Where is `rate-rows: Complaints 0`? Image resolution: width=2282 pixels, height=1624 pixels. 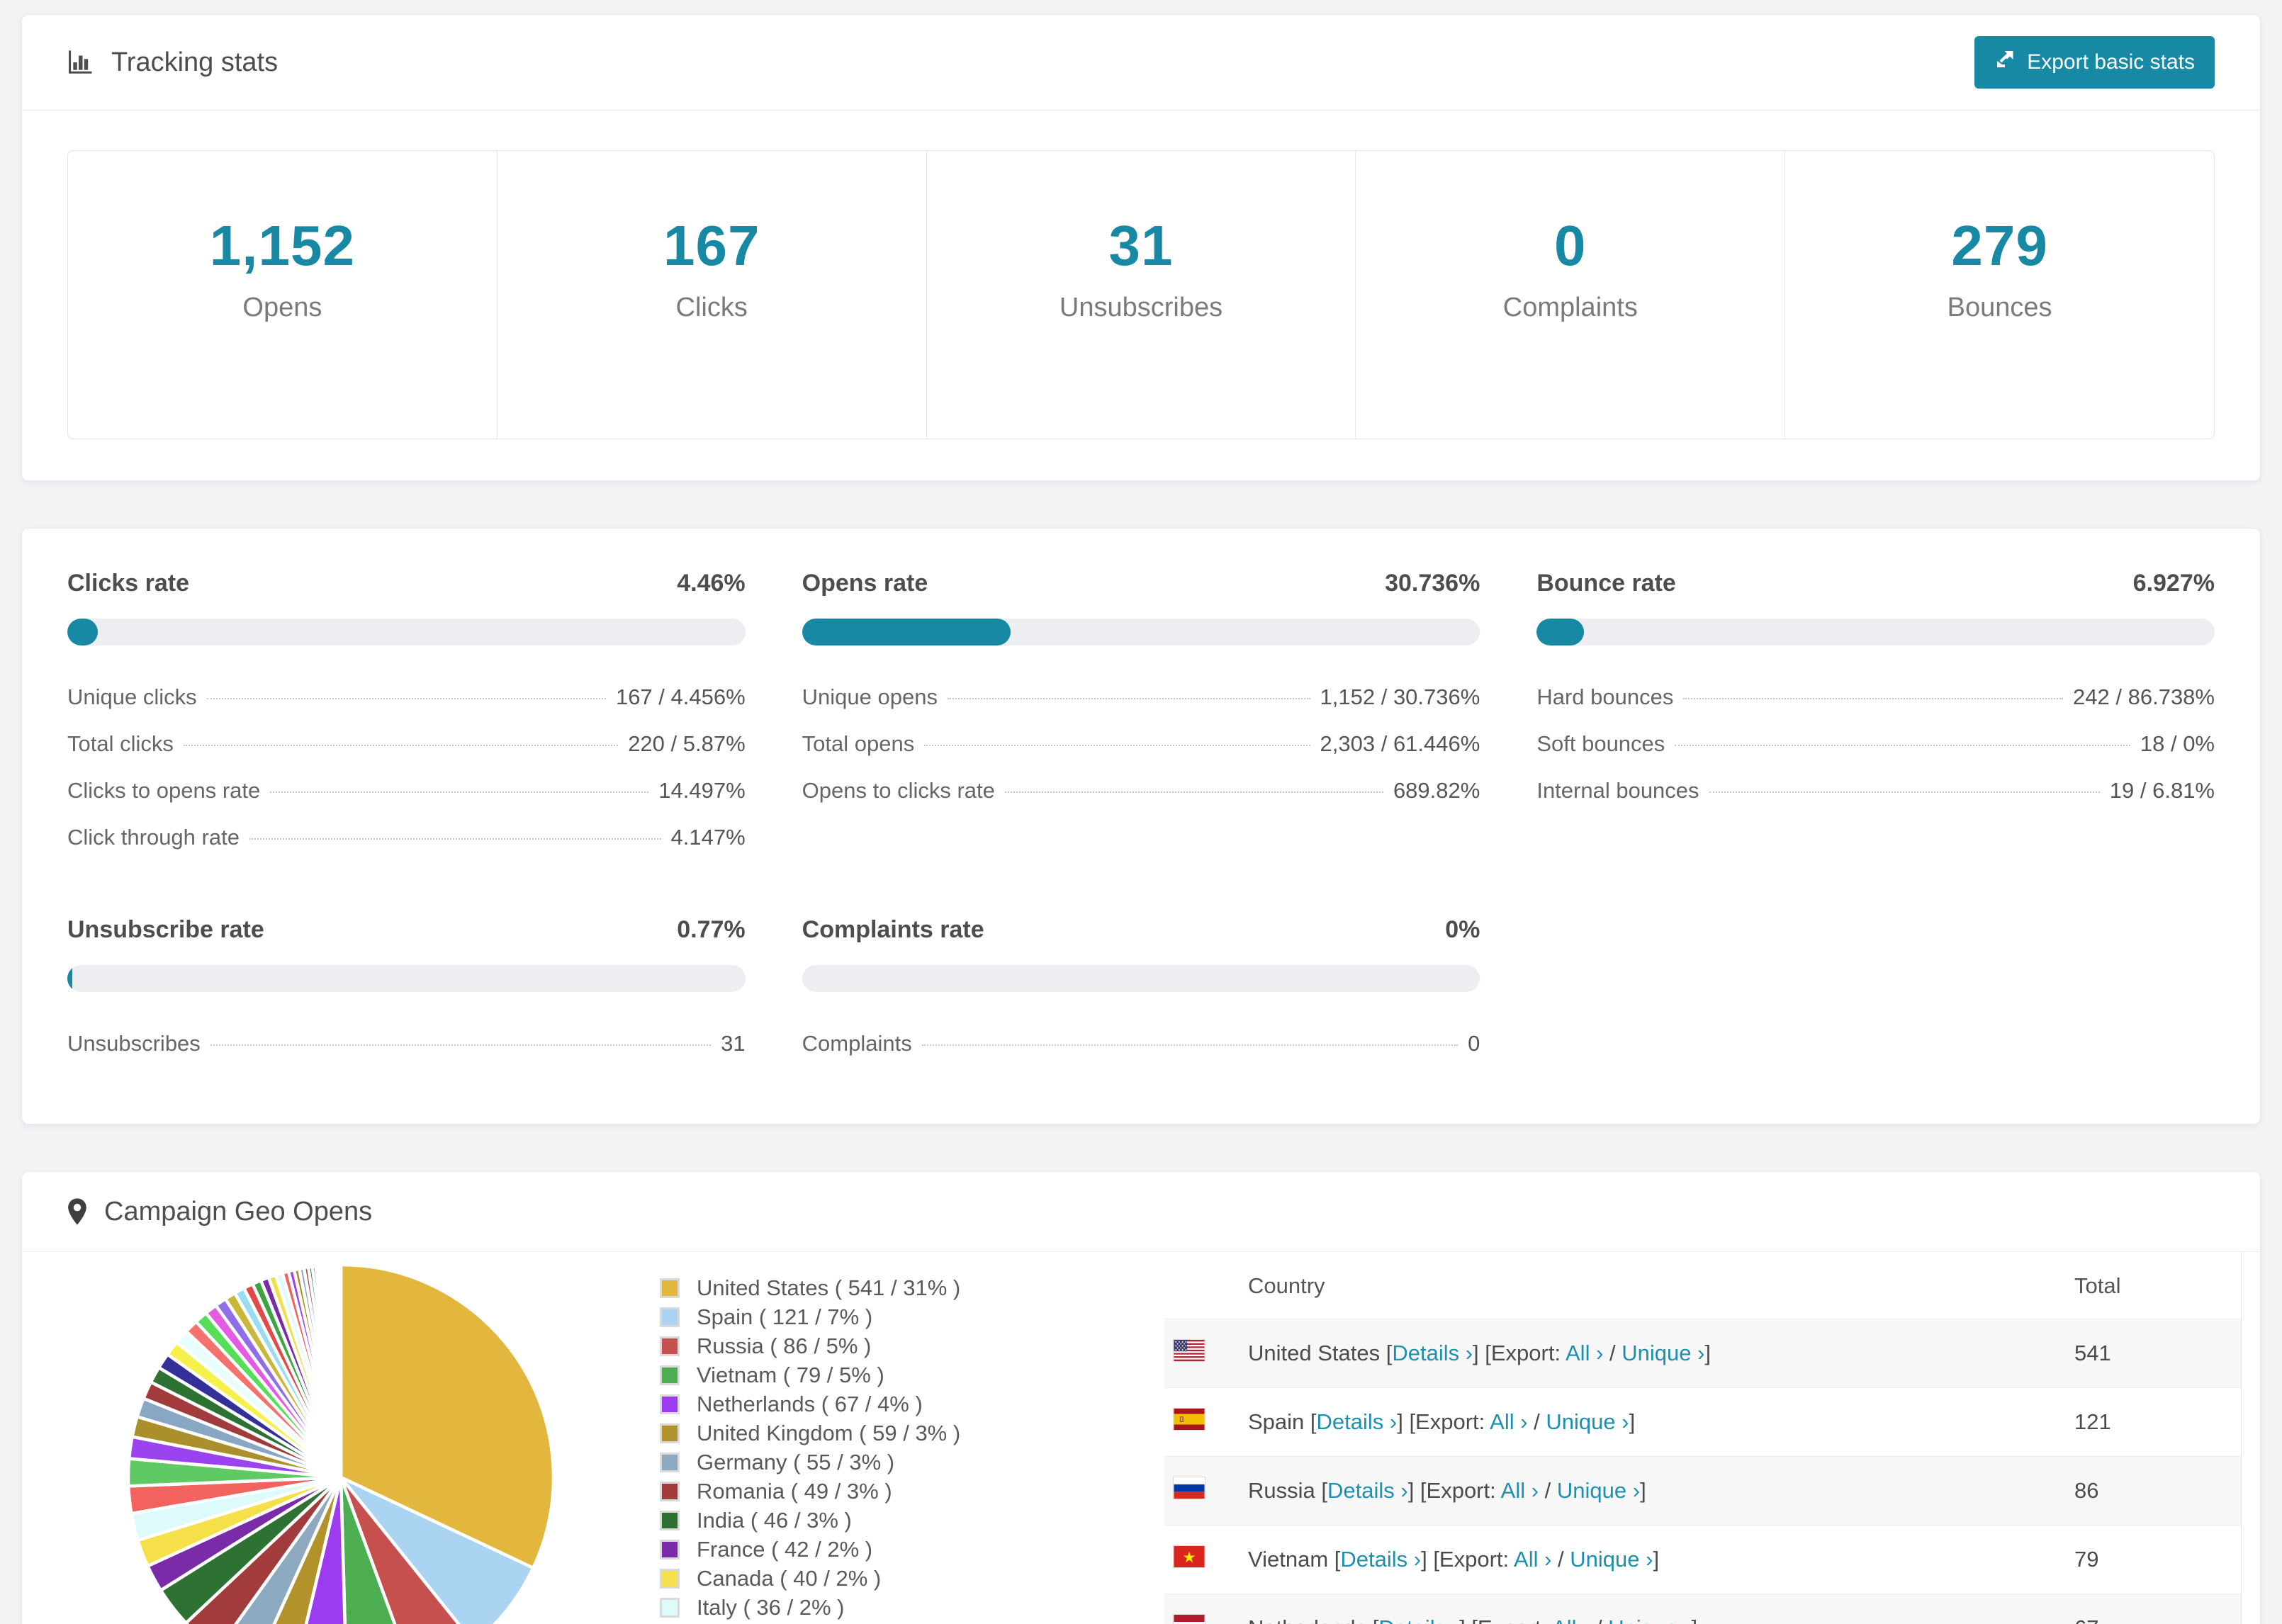 rate-rows: Complaints 0 is located at coordinates (1141, 1043).